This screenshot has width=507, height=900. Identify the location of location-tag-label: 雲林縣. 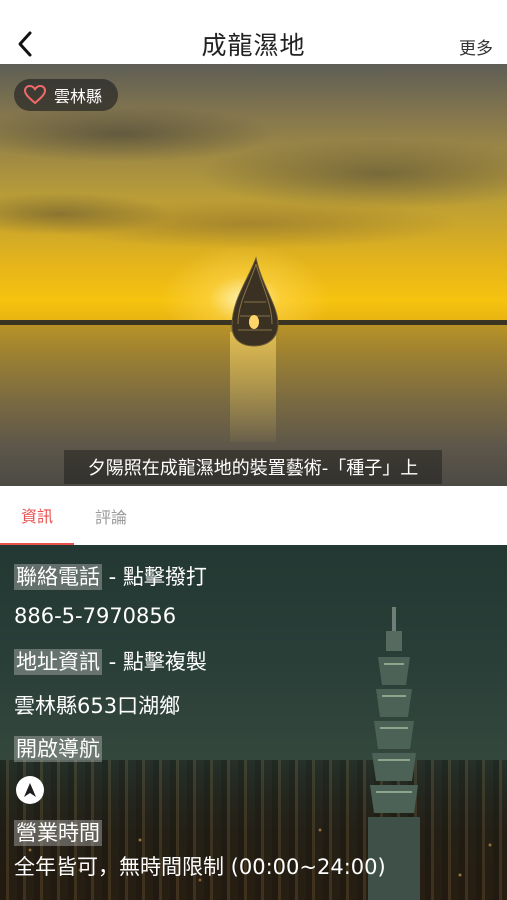
(78, 96).